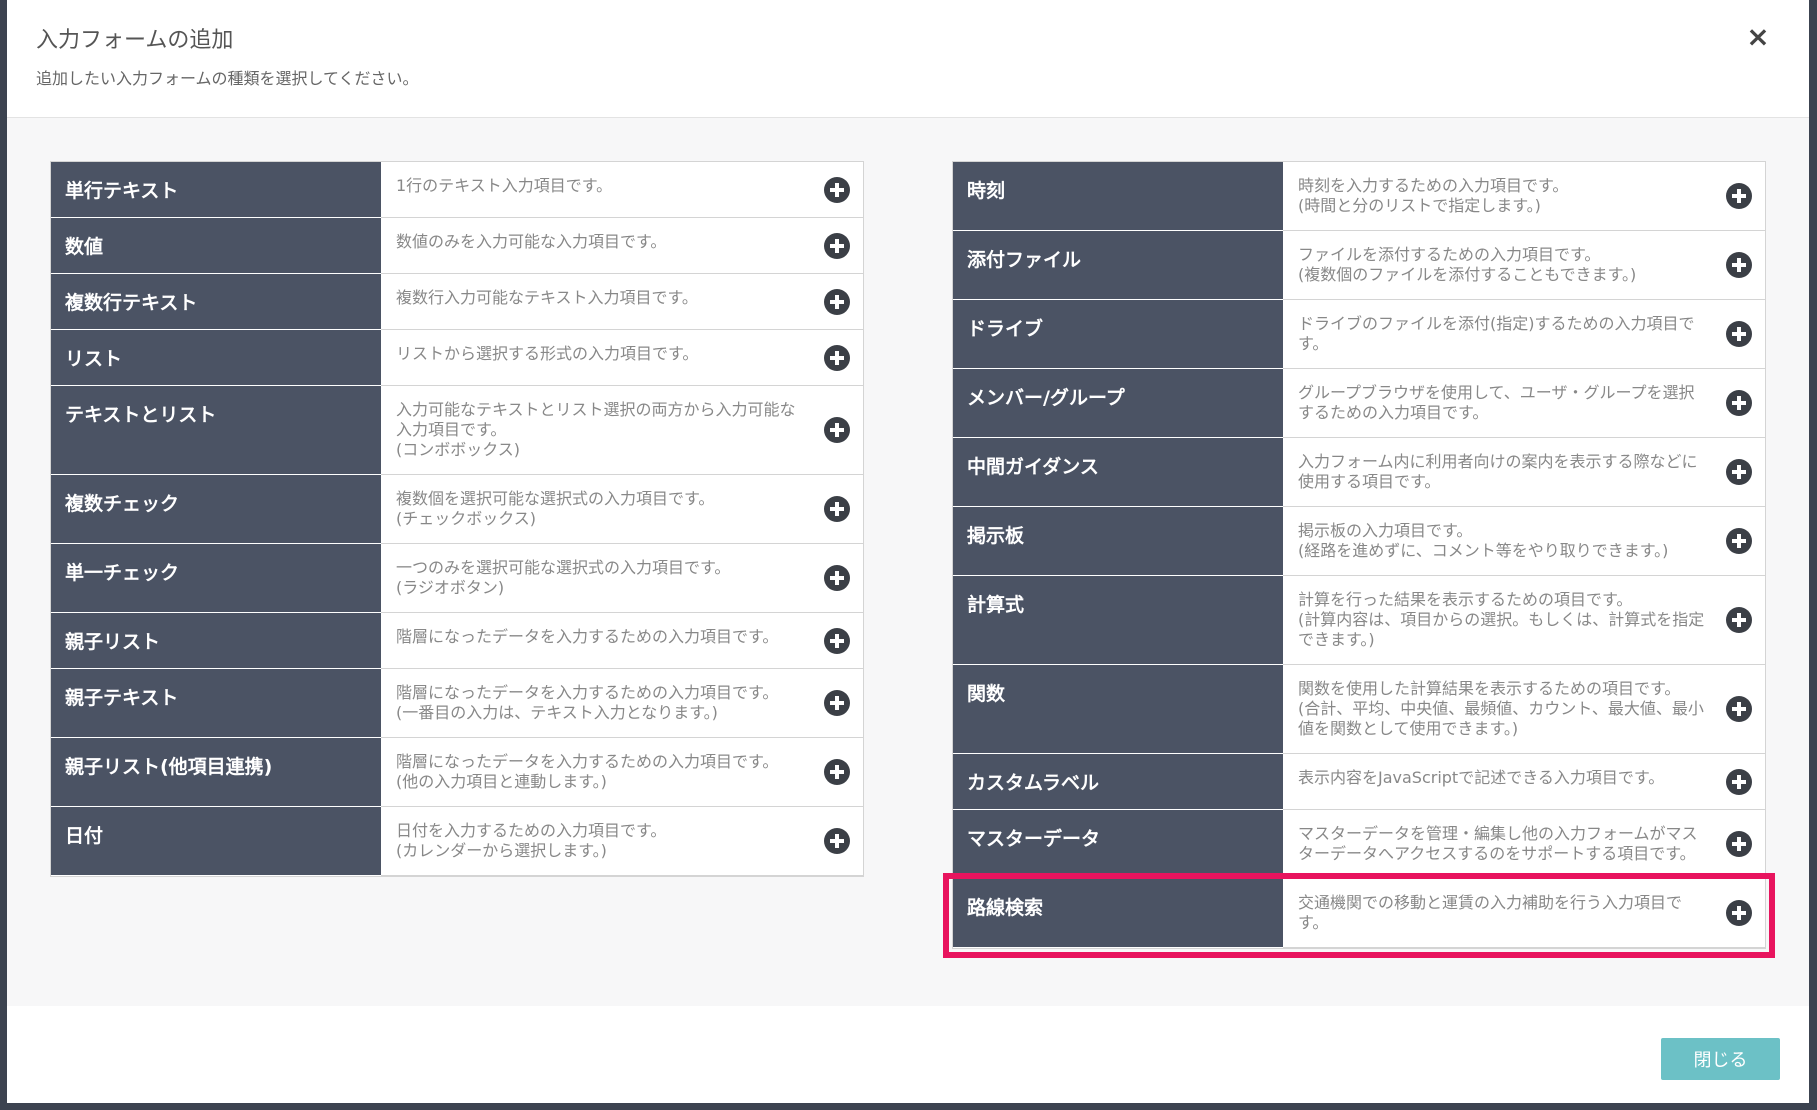 The image size is (1817, 1110). I want to click on form-type-name: 日付, so click(216, 841).